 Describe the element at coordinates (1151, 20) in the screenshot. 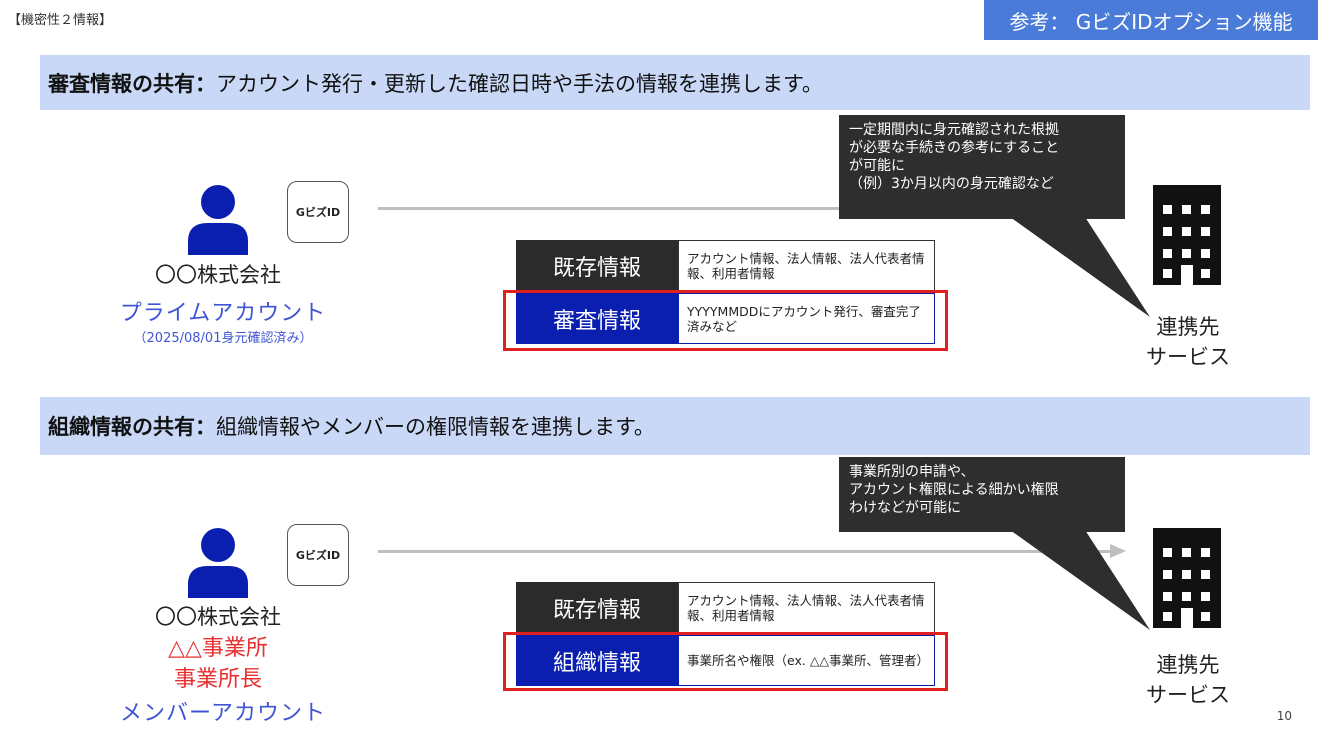

I see `reference-tag: 参考： GビズIDオプション機能` at that location.